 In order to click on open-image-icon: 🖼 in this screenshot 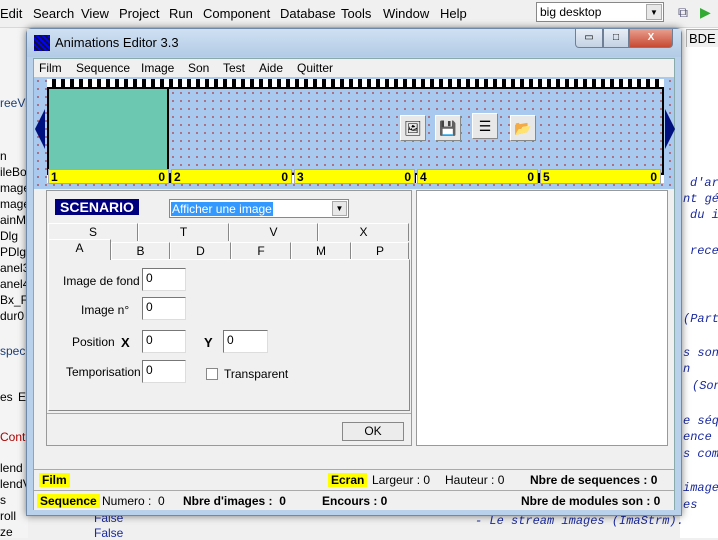, I will do `click(413, 128)`.